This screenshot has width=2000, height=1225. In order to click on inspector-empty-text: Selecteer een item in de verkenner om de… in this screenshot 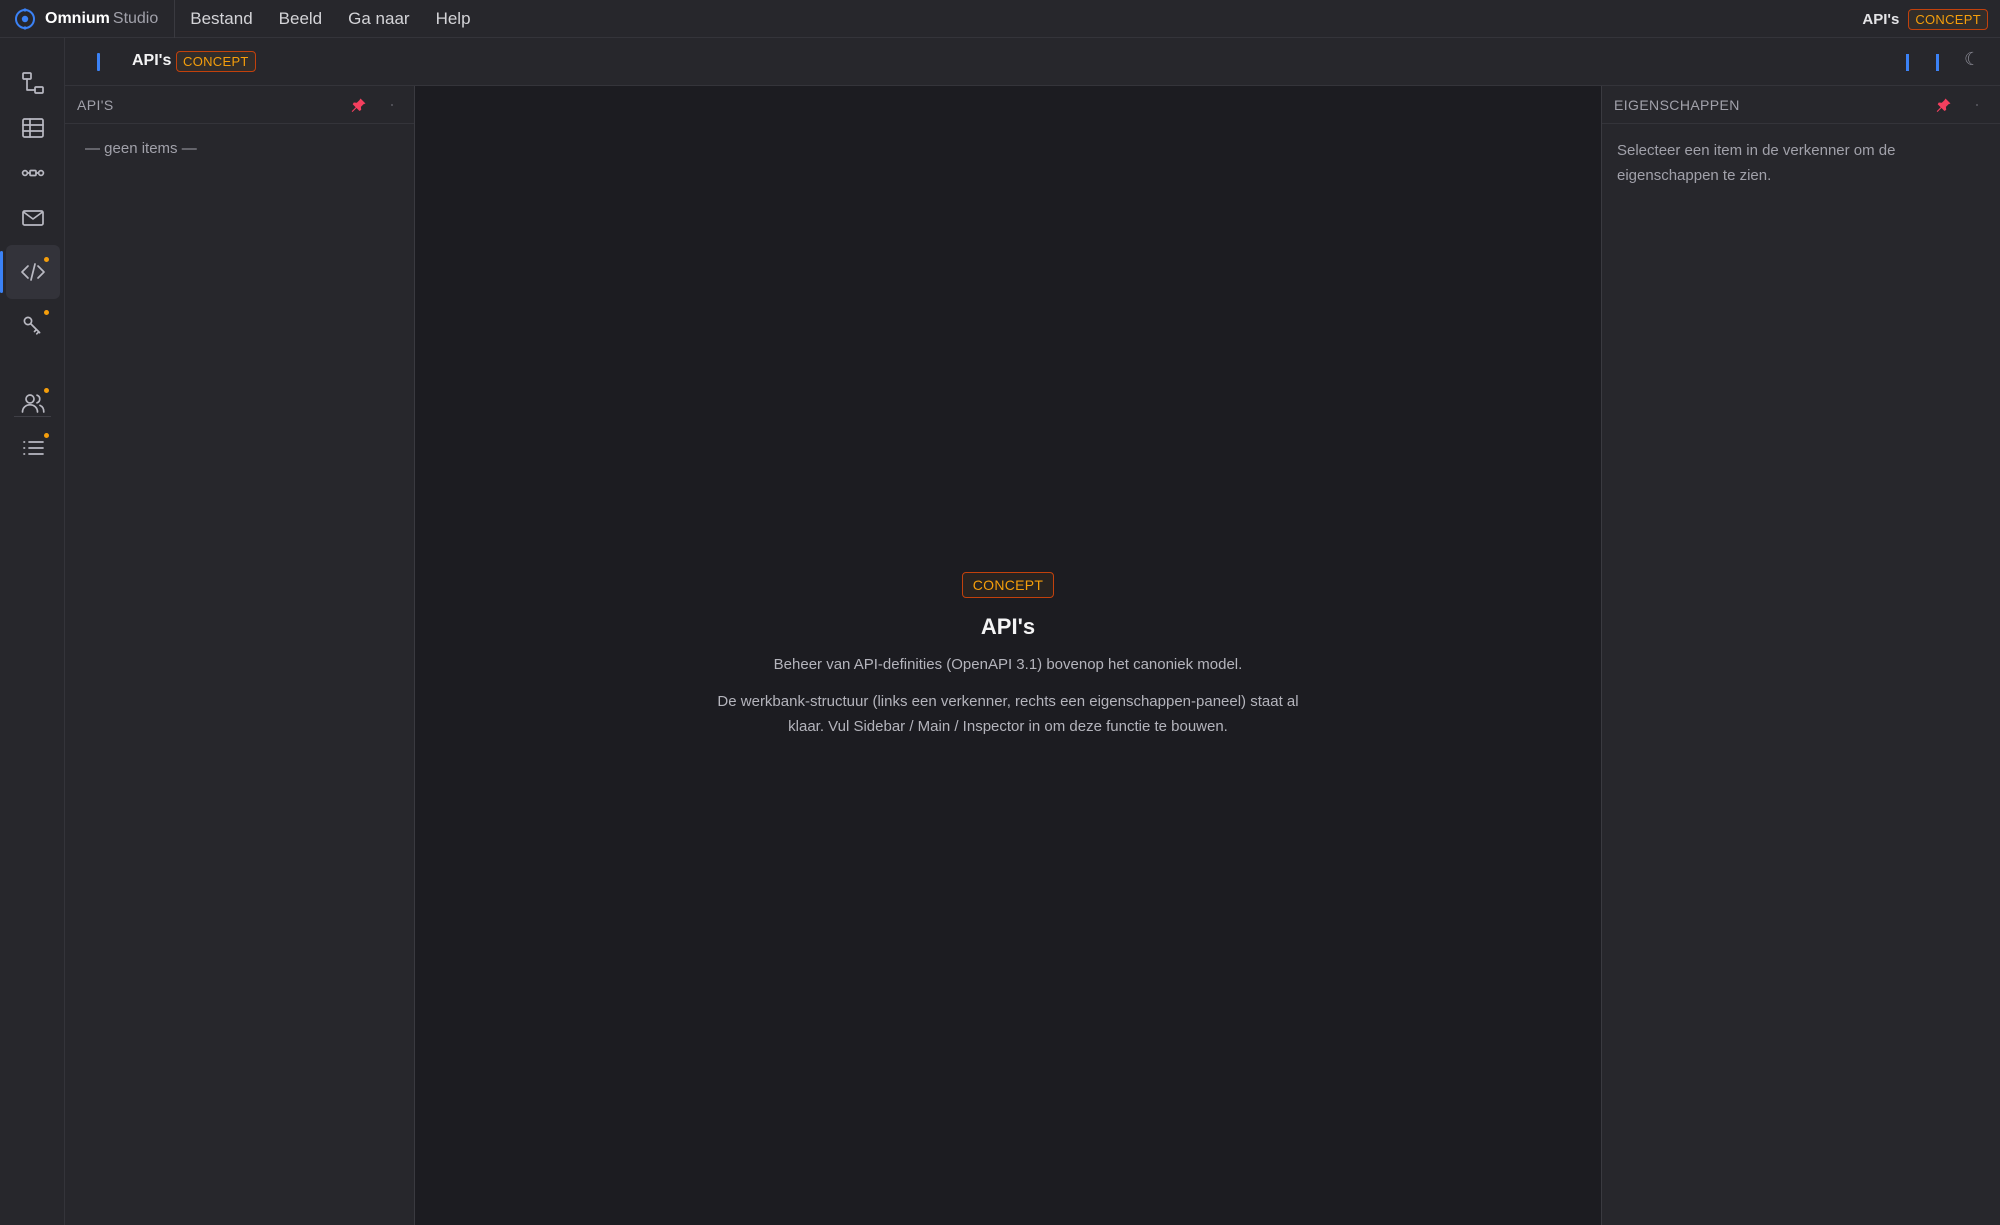, I will do `click(1756, 163)`.